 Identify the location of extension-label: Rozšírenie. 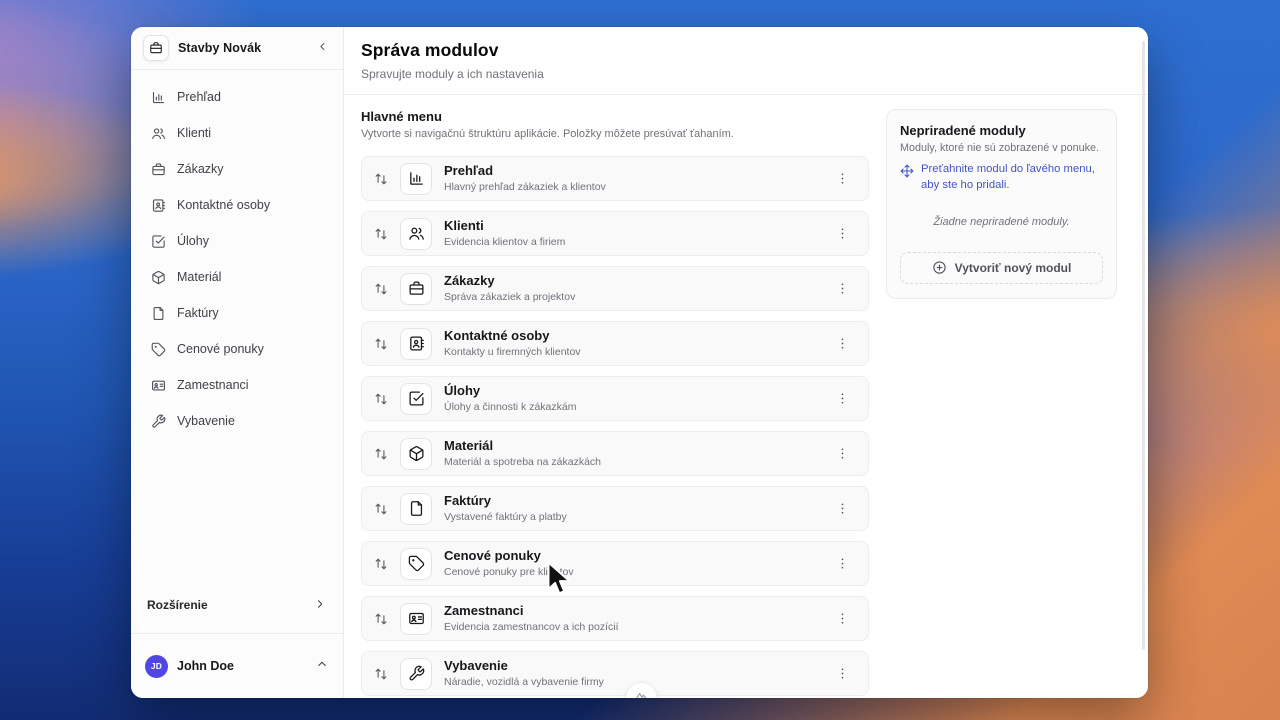
(177, 605).